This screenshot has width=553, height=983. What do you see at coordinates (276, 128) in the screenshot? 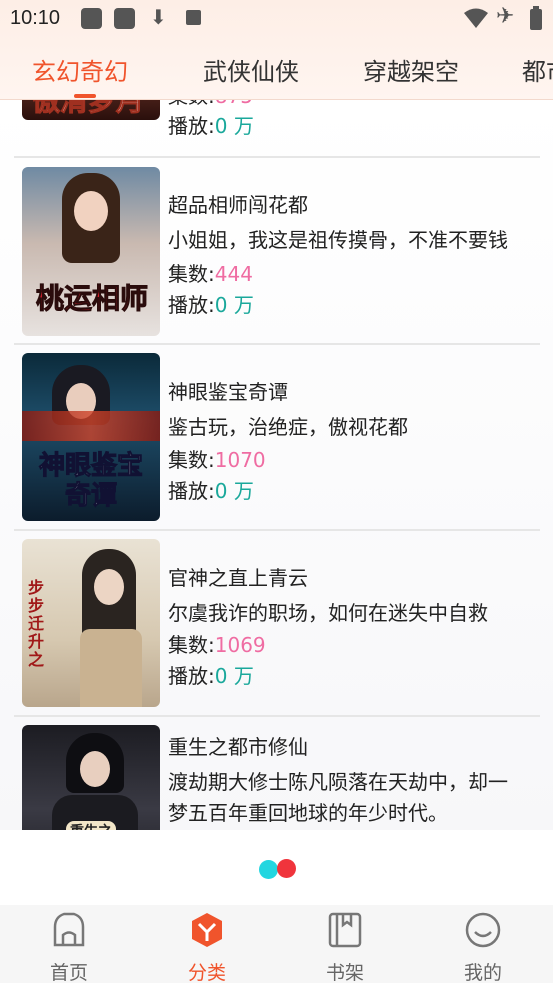
I see `list-item: 傲清梦月 集数:875 播放:0 万` at bounding box center [276, 128].